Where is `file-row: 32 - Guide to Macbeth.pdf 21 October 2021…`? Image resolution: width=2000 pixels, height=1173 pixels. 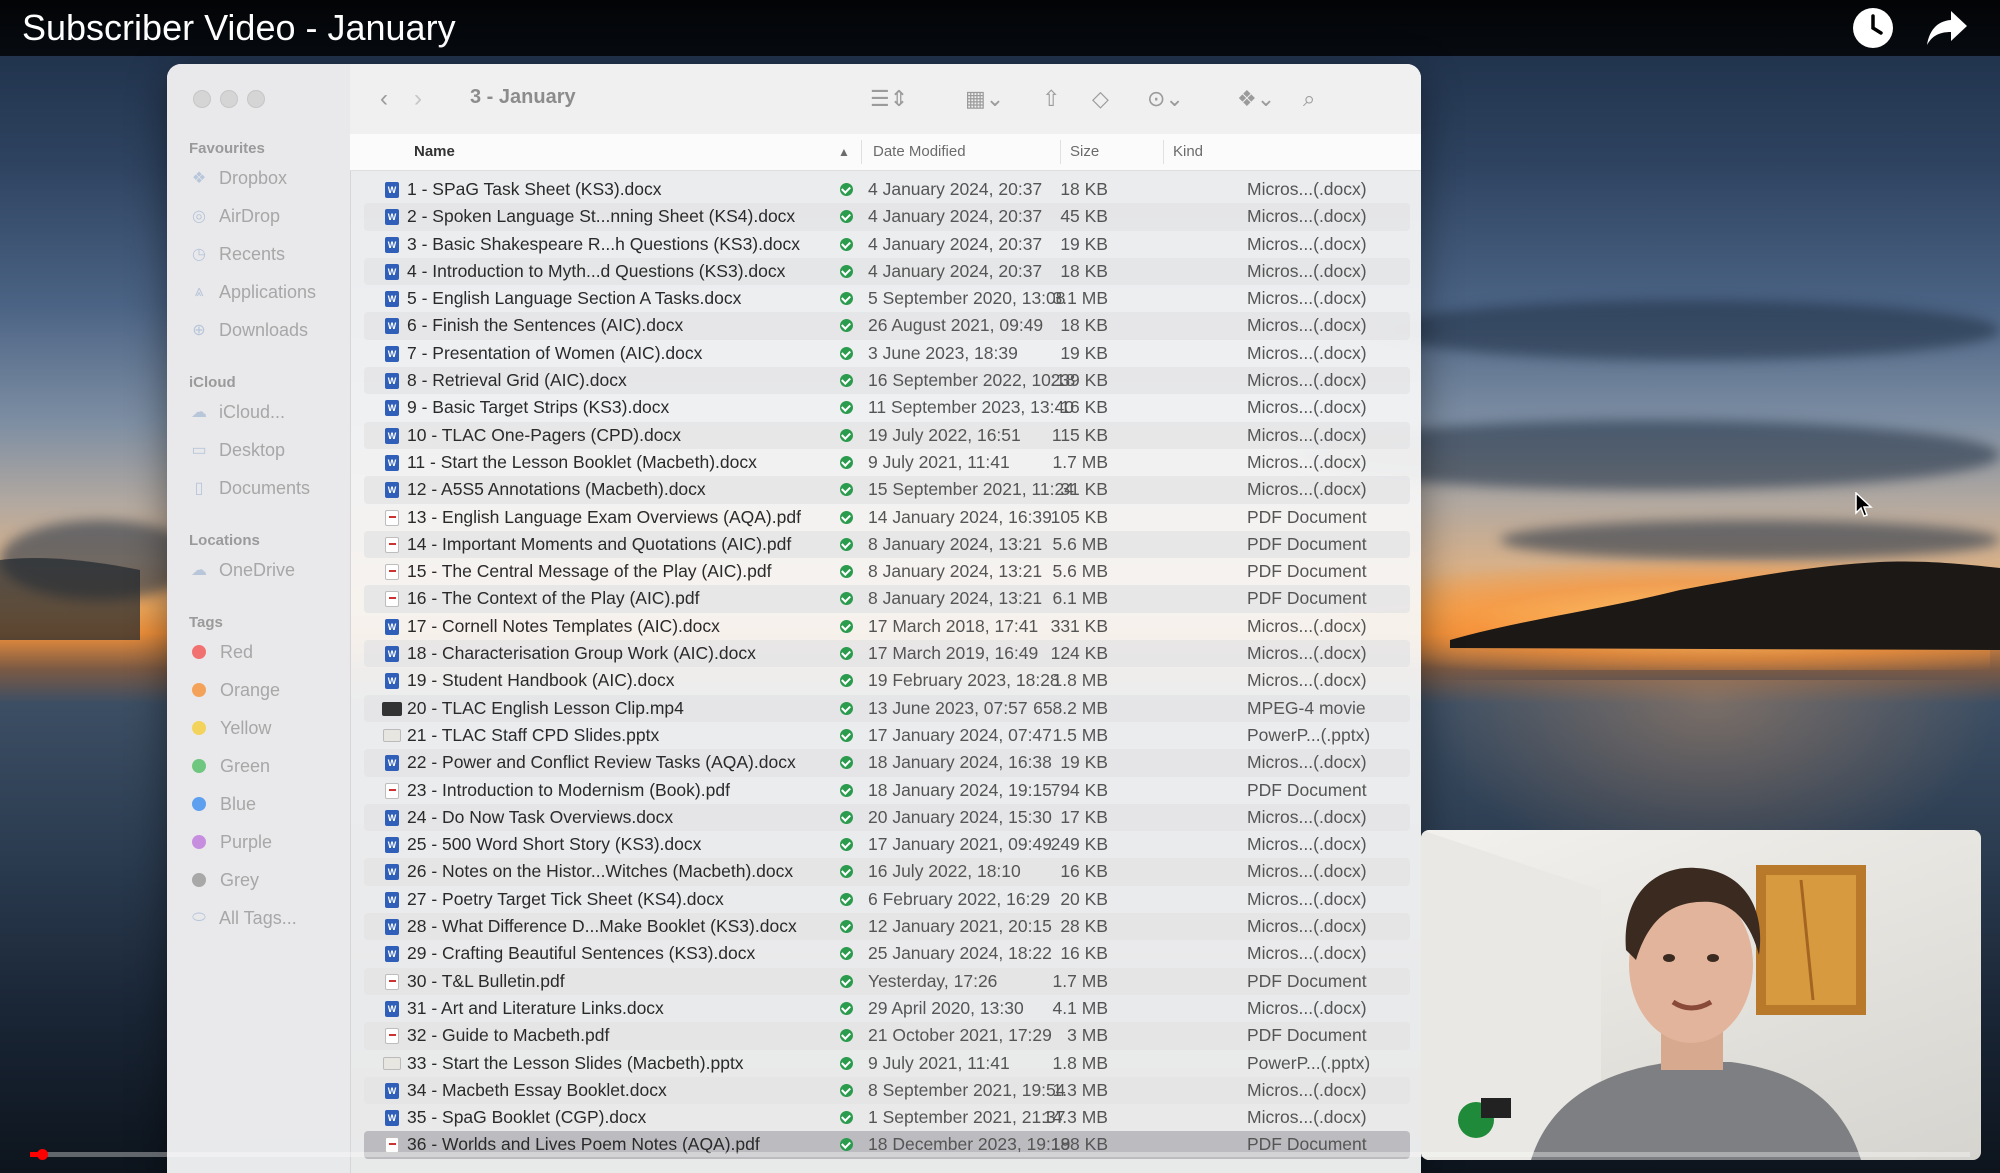 file-row: 32 - Guide to Macbeth.pdf 21 October 2021… is located at coordinates (887, 1036).